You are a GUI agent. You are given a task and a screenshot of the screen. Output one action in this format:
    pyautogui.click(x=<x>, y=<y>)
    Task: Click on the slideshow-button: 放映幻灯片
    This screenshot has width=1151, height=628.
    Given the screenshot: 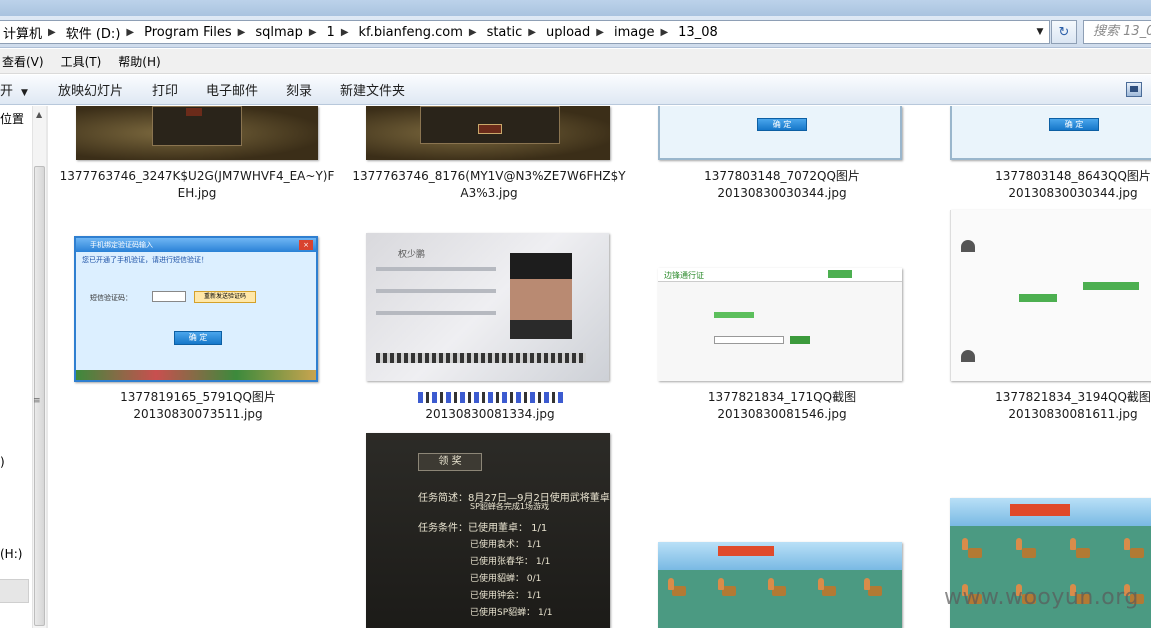 What is the action you would take?
    pyautogui.click(x=90, y=89)
    